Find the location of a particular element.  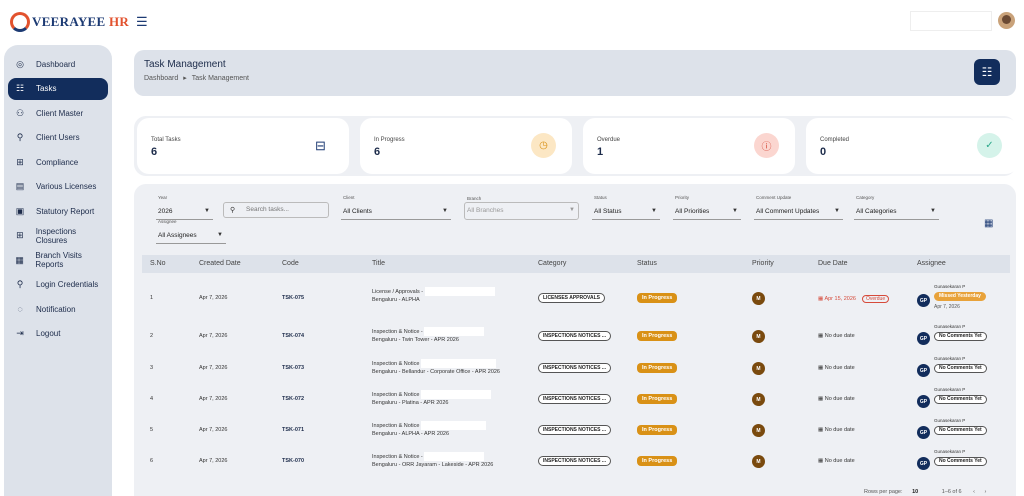

sidebar-item-compliance: ⊞ Compliance is located at coordinates (58, 162).